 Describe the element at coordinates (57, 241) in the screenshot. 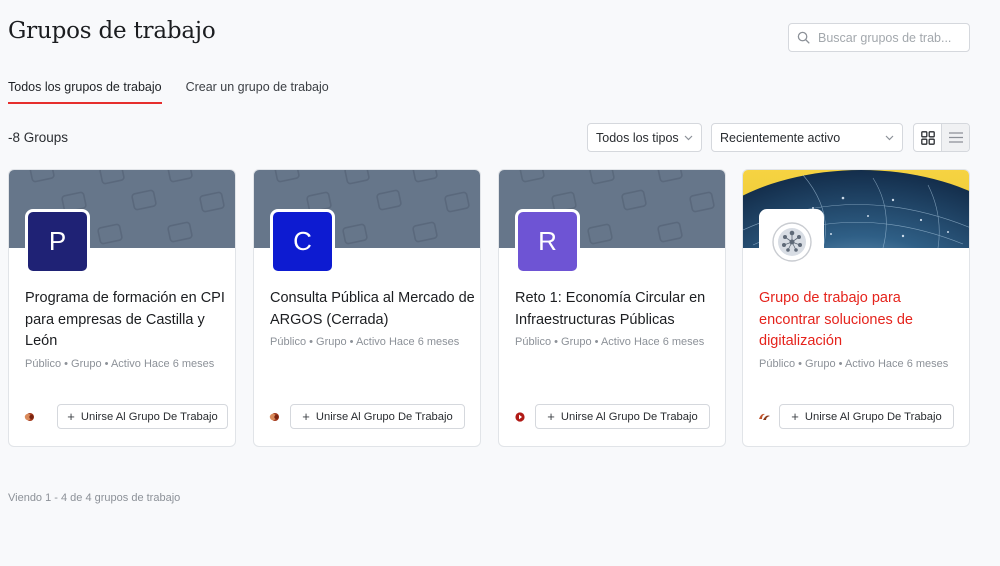

I see `group-avatar: P` at that location.